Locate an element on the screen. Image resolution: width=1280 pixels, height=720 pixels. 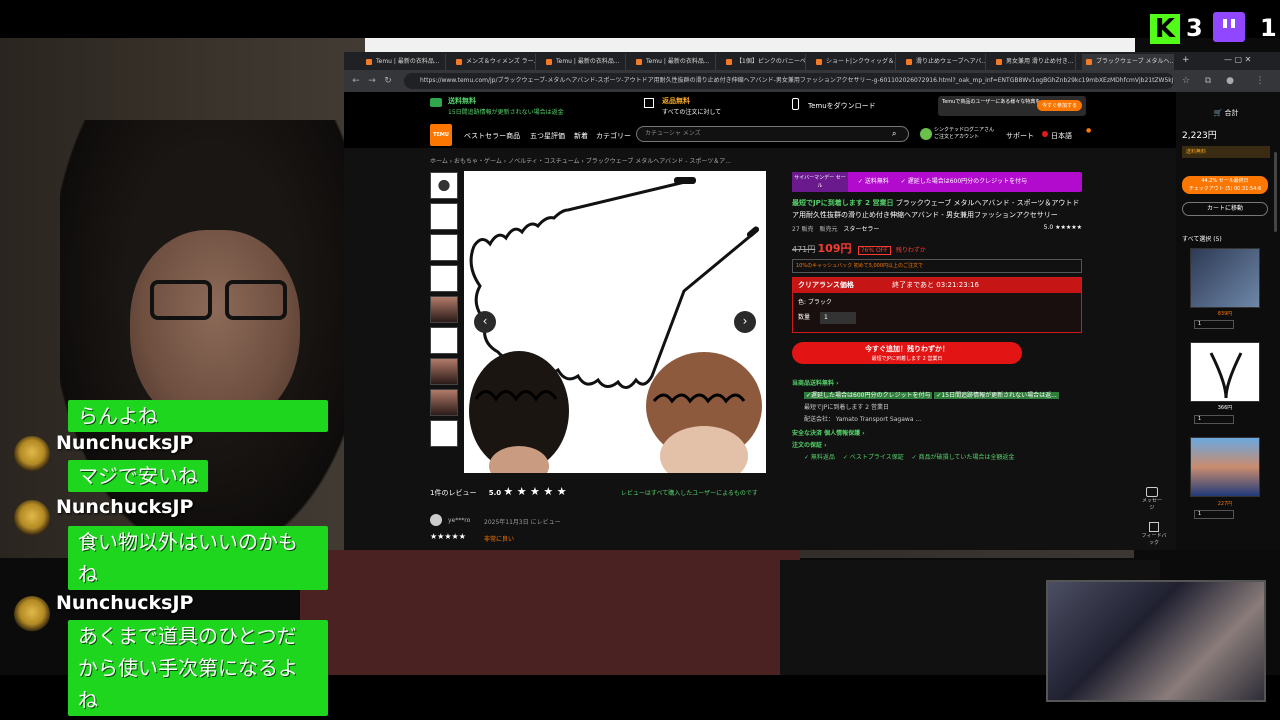
product-main-image: ‹ › is located at coordinates (615, 322).